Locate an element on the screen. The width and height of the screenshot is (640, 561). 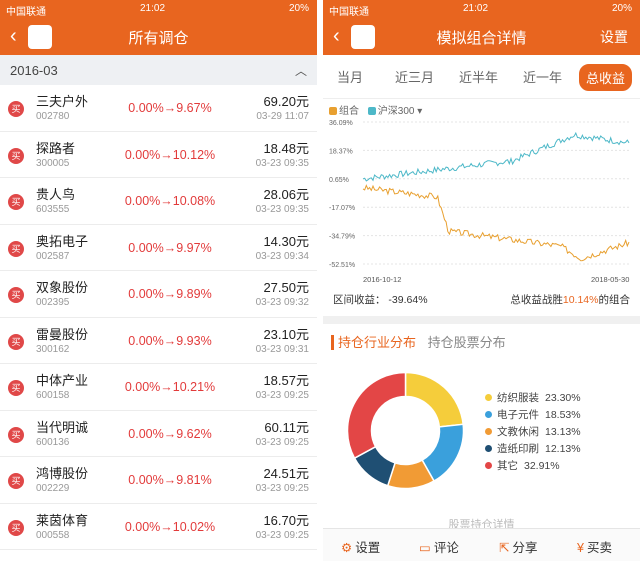
settings-button: 设置 is located at coordinates (614, 37).